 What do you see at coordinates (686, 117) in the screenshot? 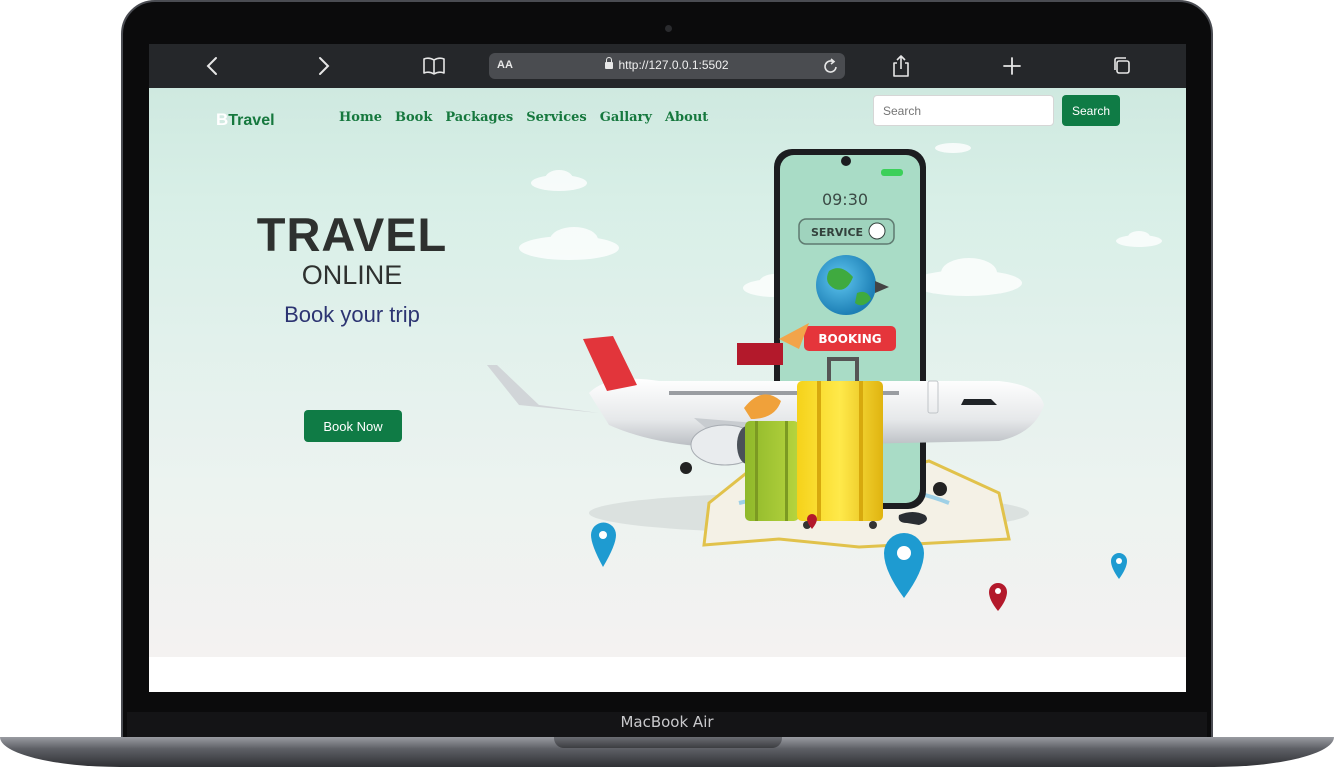
I see `nav-link-about: About` at bounding box center [686, 117].